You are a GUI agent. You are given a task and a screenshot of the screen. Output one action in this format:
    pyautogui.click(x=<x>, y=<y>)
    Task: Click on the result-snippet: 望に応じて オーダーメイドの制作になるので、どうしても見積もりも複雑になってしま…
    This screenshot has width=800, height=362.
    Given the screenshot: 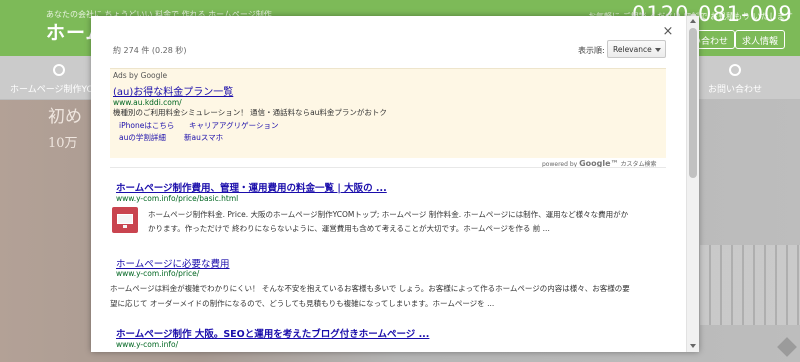 What is the action you would take?
    pyautogui.click(x=302, y=303)
    